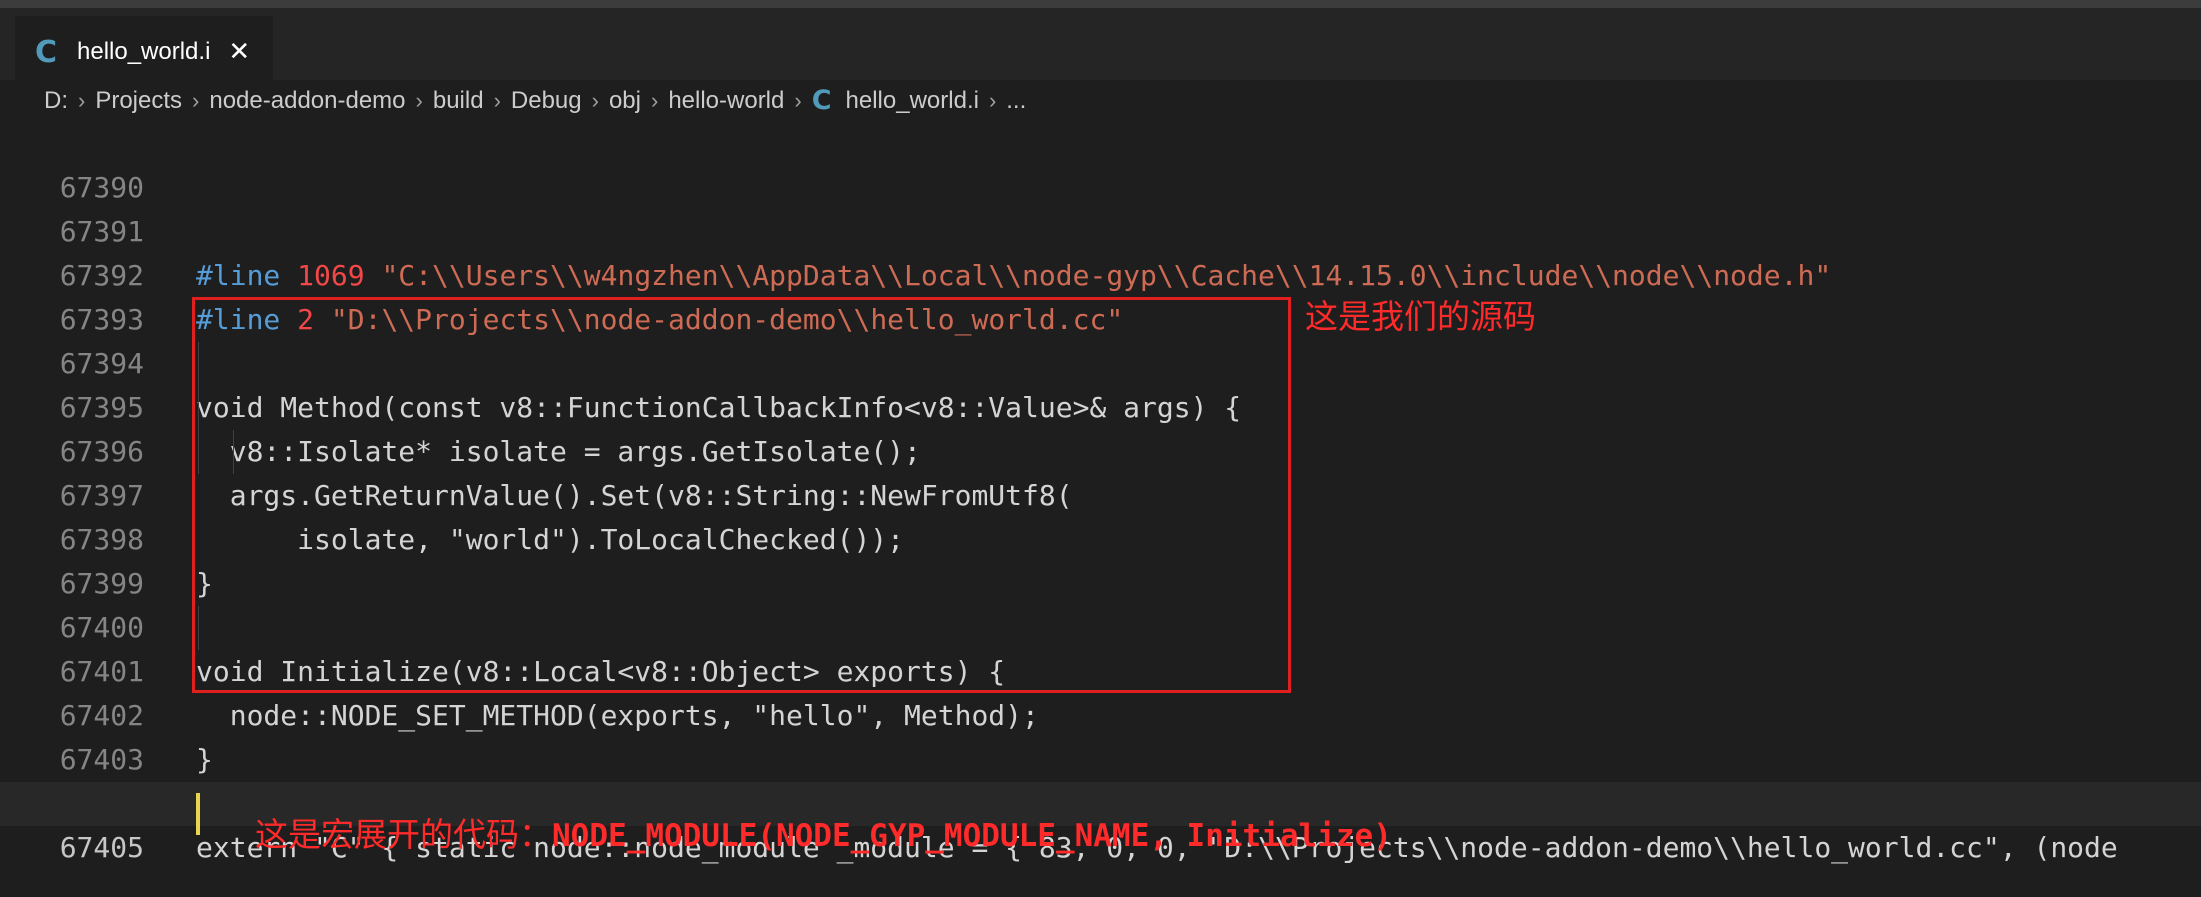 Image resolution: width=2201 pixels, height=897 pixels. What do you see at coordinates (1100, 48) in the screenshot?
I see `tab-bar: C hello_world.i ✕` at bounding box center [1100, 48].